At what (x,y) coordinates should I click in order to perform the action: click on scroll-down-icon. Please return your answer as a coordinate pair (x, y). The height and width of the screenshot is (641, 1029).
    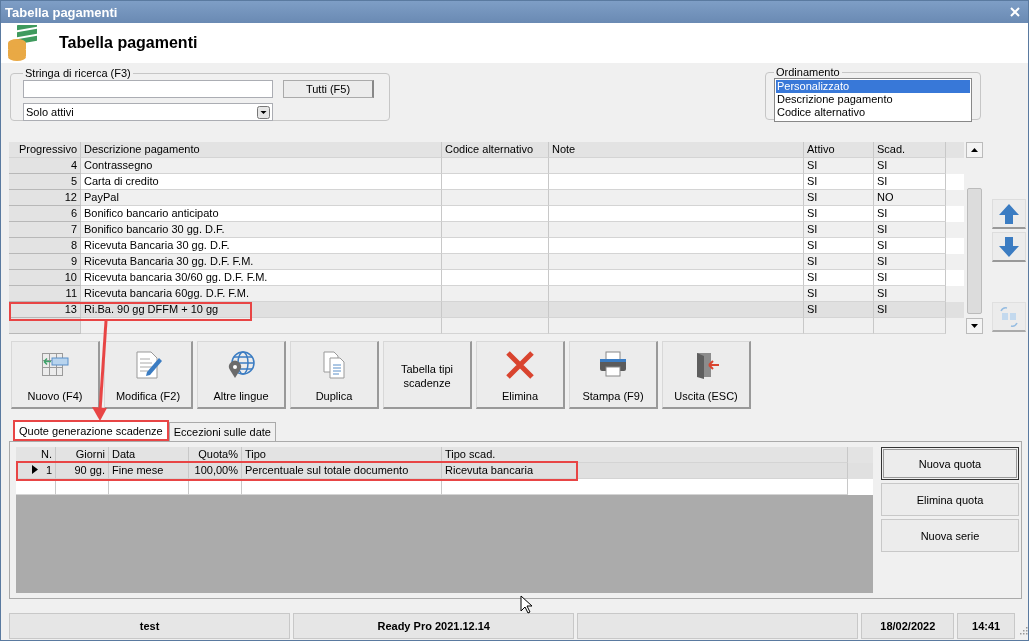
    Looking at the image, I should click on (974, 326).